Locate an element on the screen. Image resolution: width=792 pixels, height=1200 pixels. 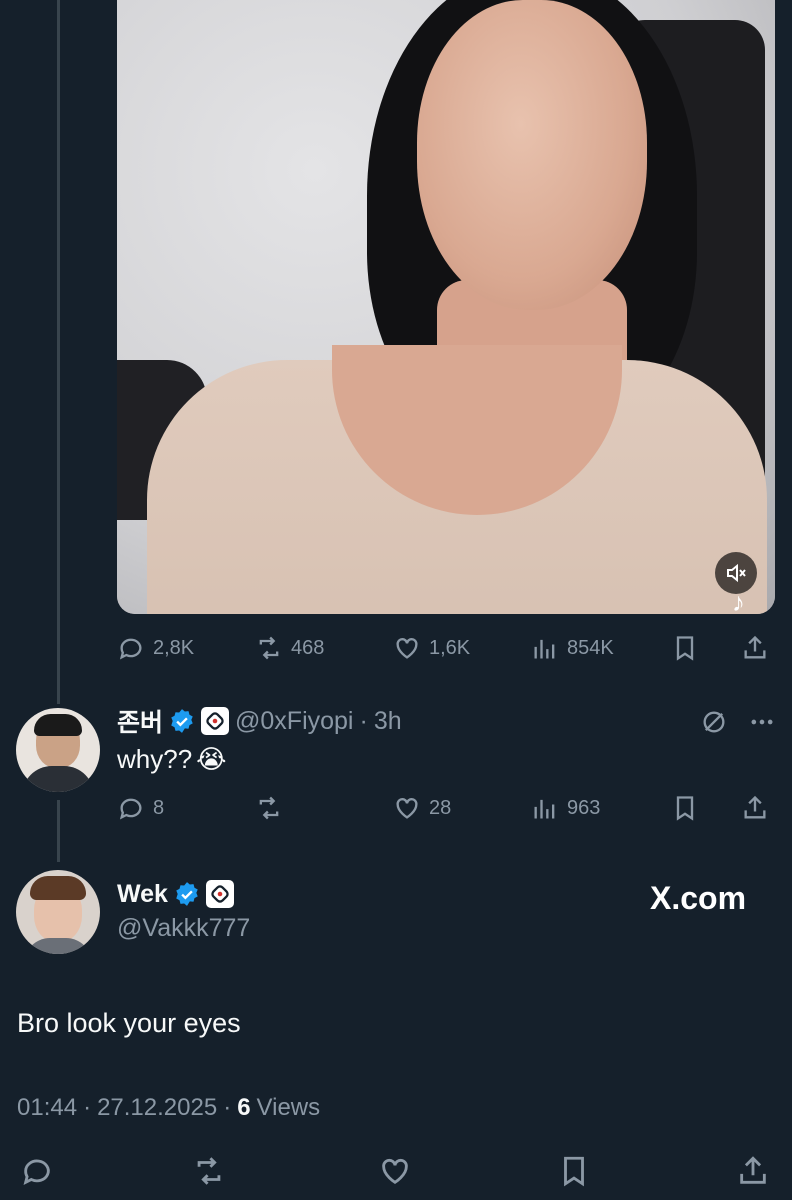
reply-button: 2,8K is located at coordinates (155, 648).